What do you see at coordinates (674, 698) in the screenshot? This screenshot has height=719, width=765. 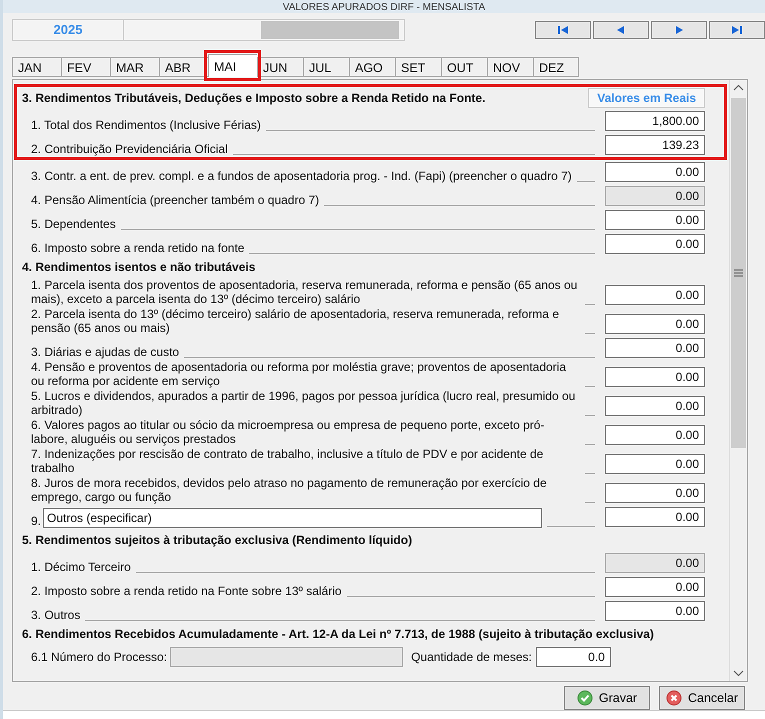 I see `cancel-icon` at bounding box center [674, 698].